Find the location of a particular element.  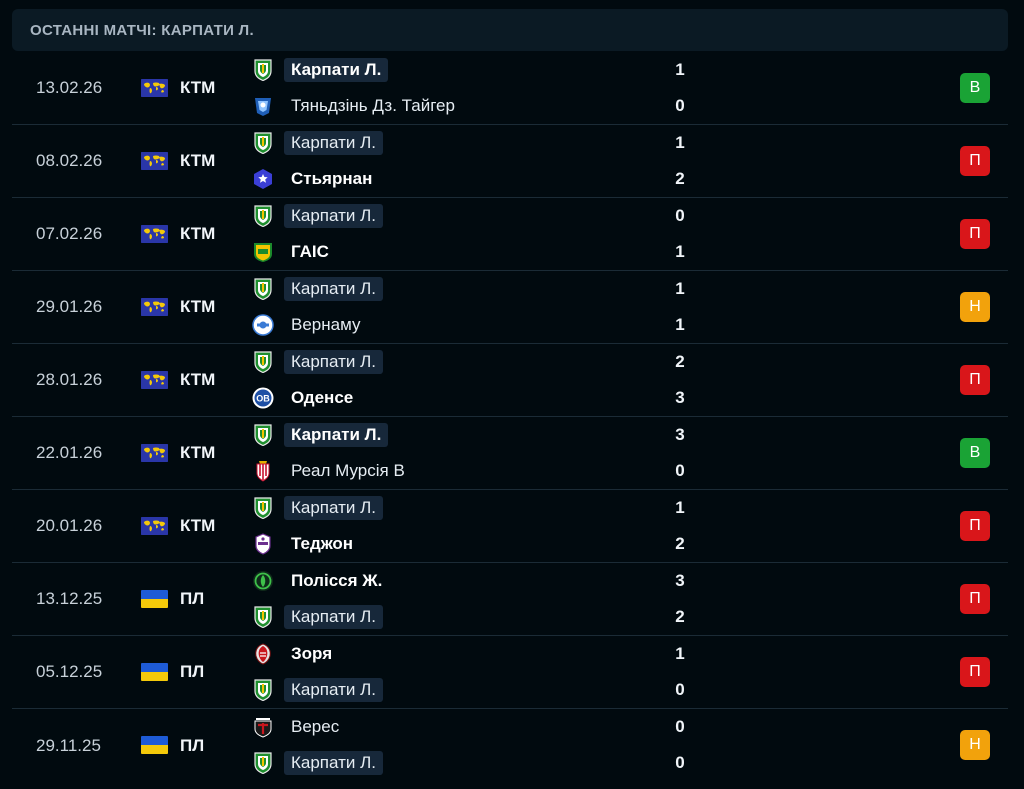

away-team: Реал Мурсія B is located at coordinates (512, 471).